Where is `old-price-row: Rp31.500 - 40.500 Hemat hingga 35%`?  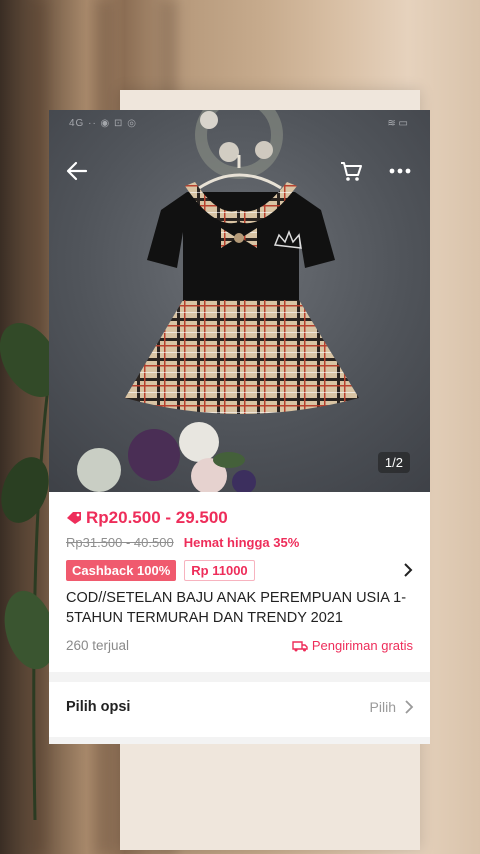
old-price-row: Rp31.500 - 40.500 Hemat hingga 35% is located at coordinates (182, 542).